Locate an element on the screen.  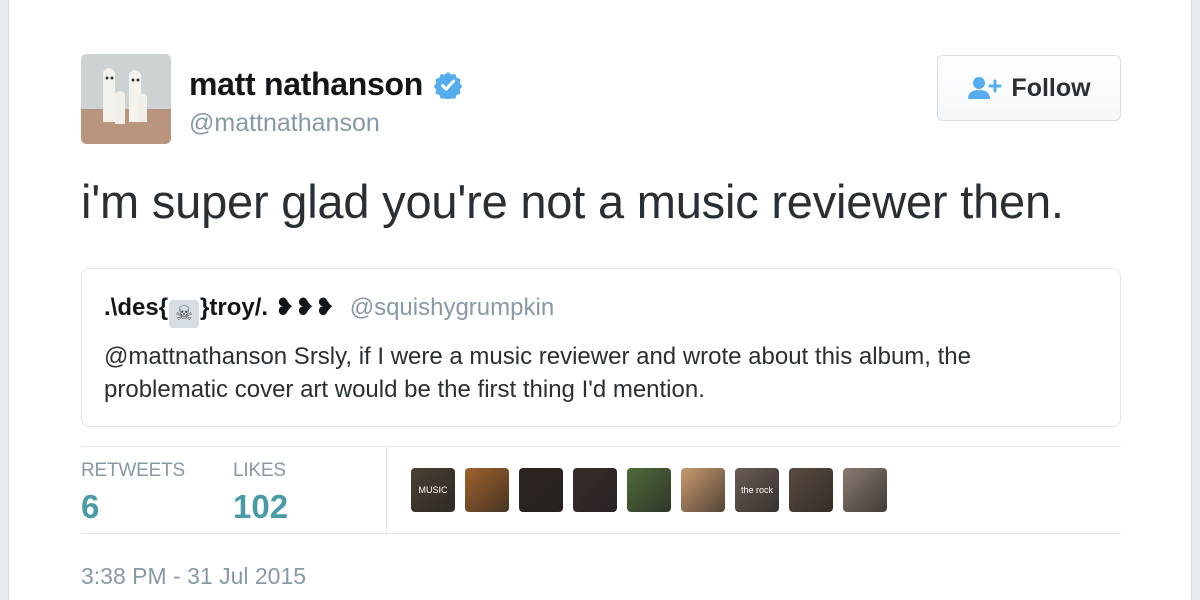
tweet-header: matt nathanson @mattnathanson Follow is located at coordinates (601, 99).